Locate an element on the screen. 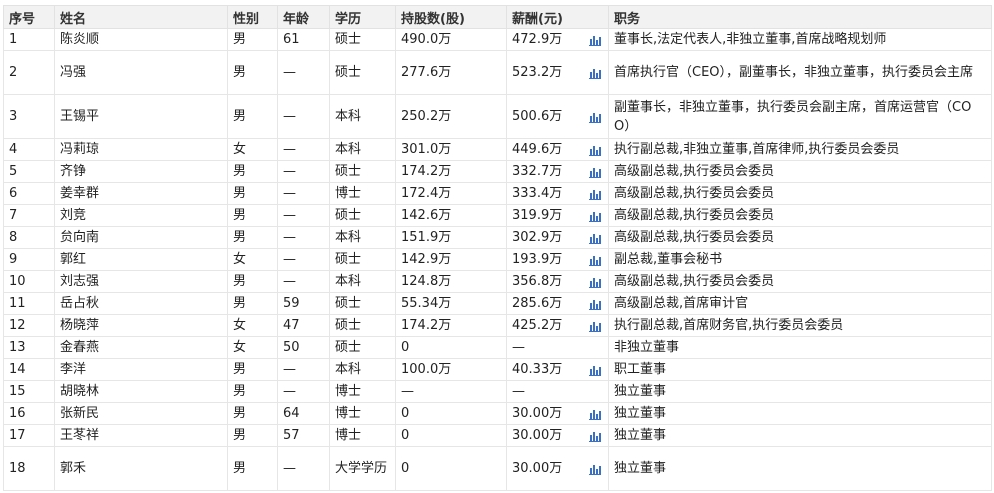 Image resolution: width=994 pixels, height=493 pixels. cell-no: 12 is located at coordinates (29, 325).